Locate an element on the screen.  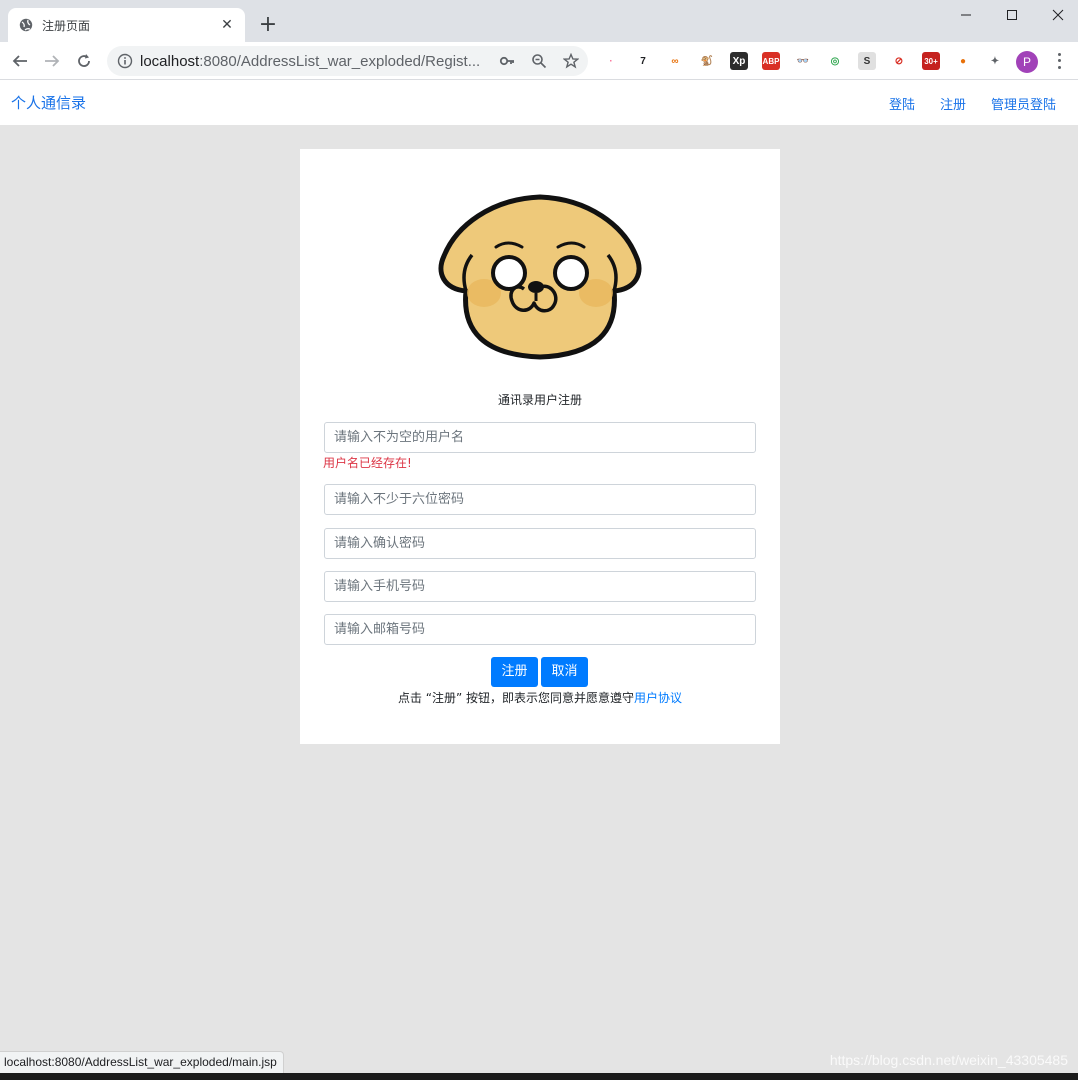
back-arrow-icon is located at coordinates (20, 61).